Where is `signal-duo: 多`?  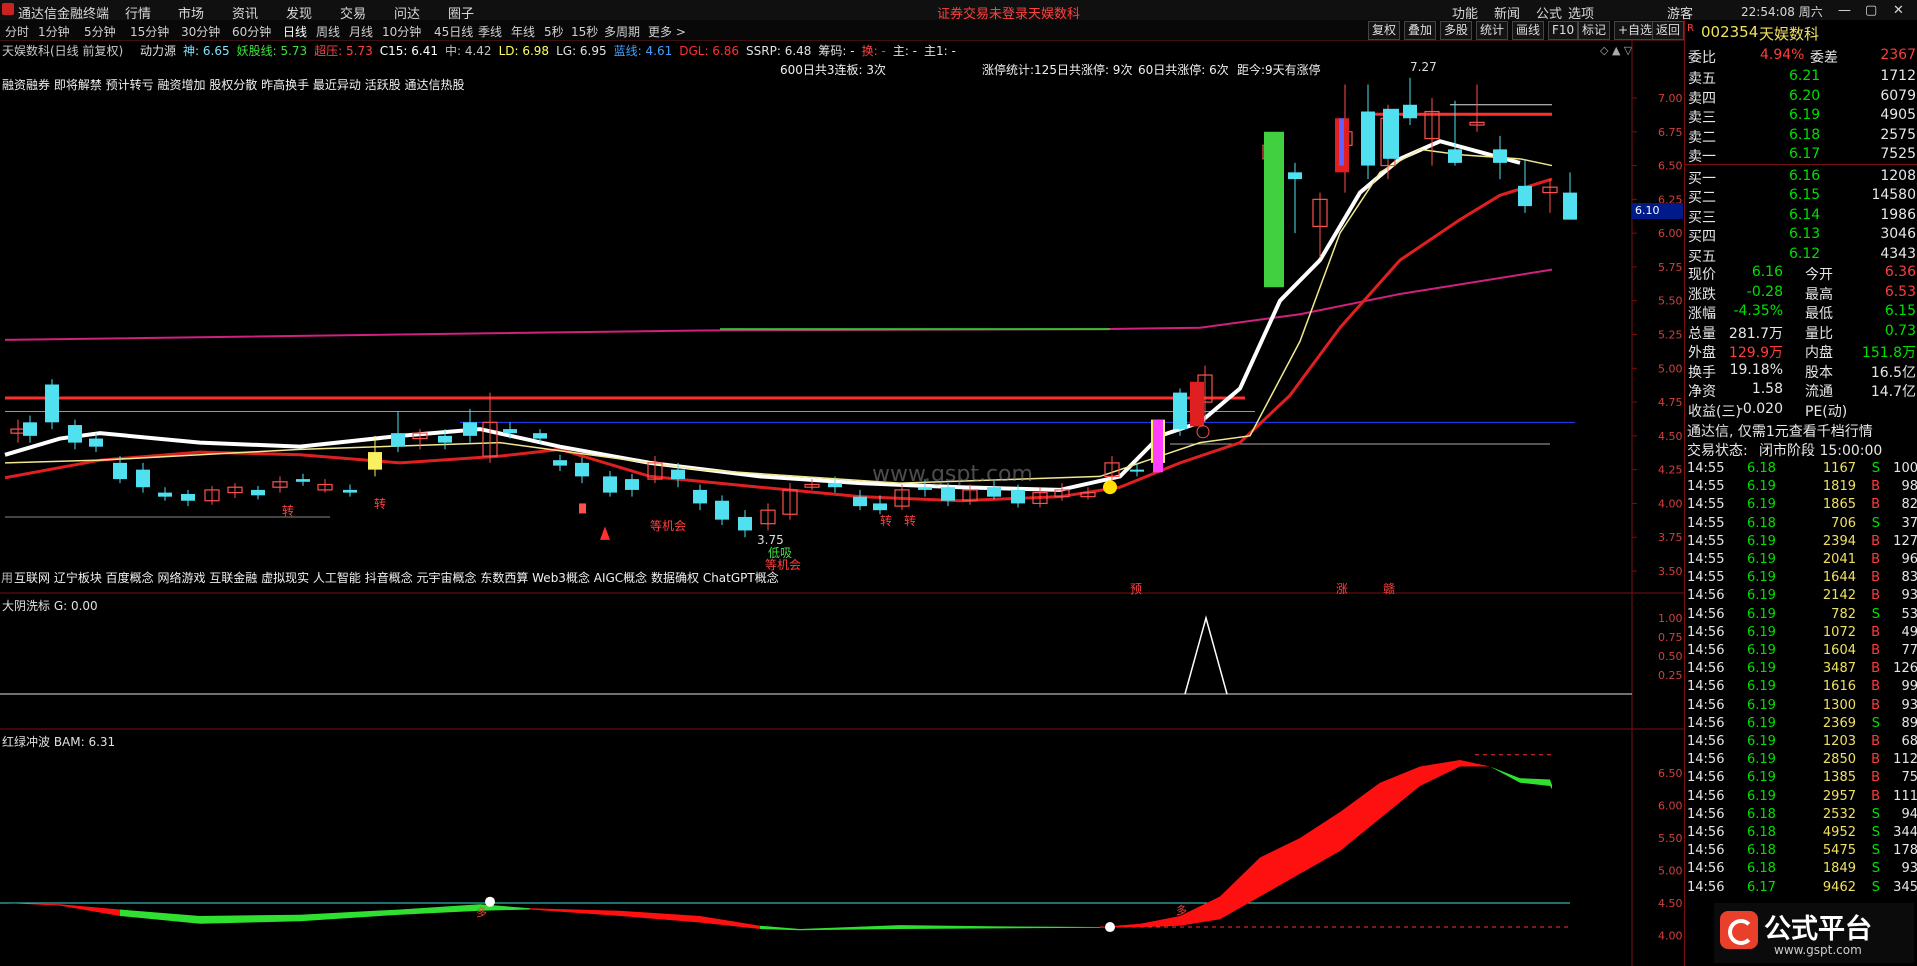 signal-duo: 多 is located at coordinates (481, 912).